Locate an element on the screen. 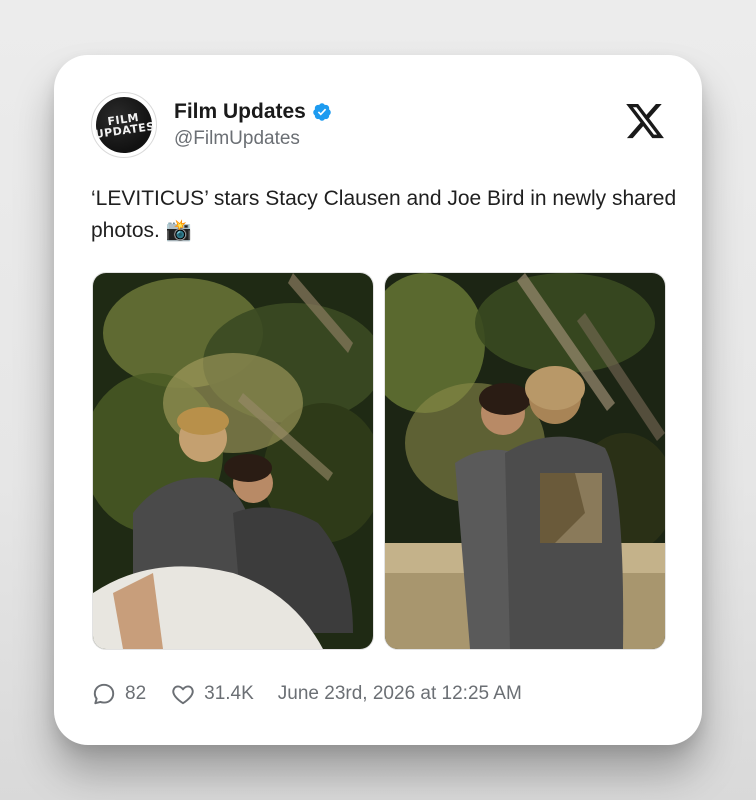 This screenshot has width=756, height=800. account-name-row: Film Updates is located at coordinates (253, 112).